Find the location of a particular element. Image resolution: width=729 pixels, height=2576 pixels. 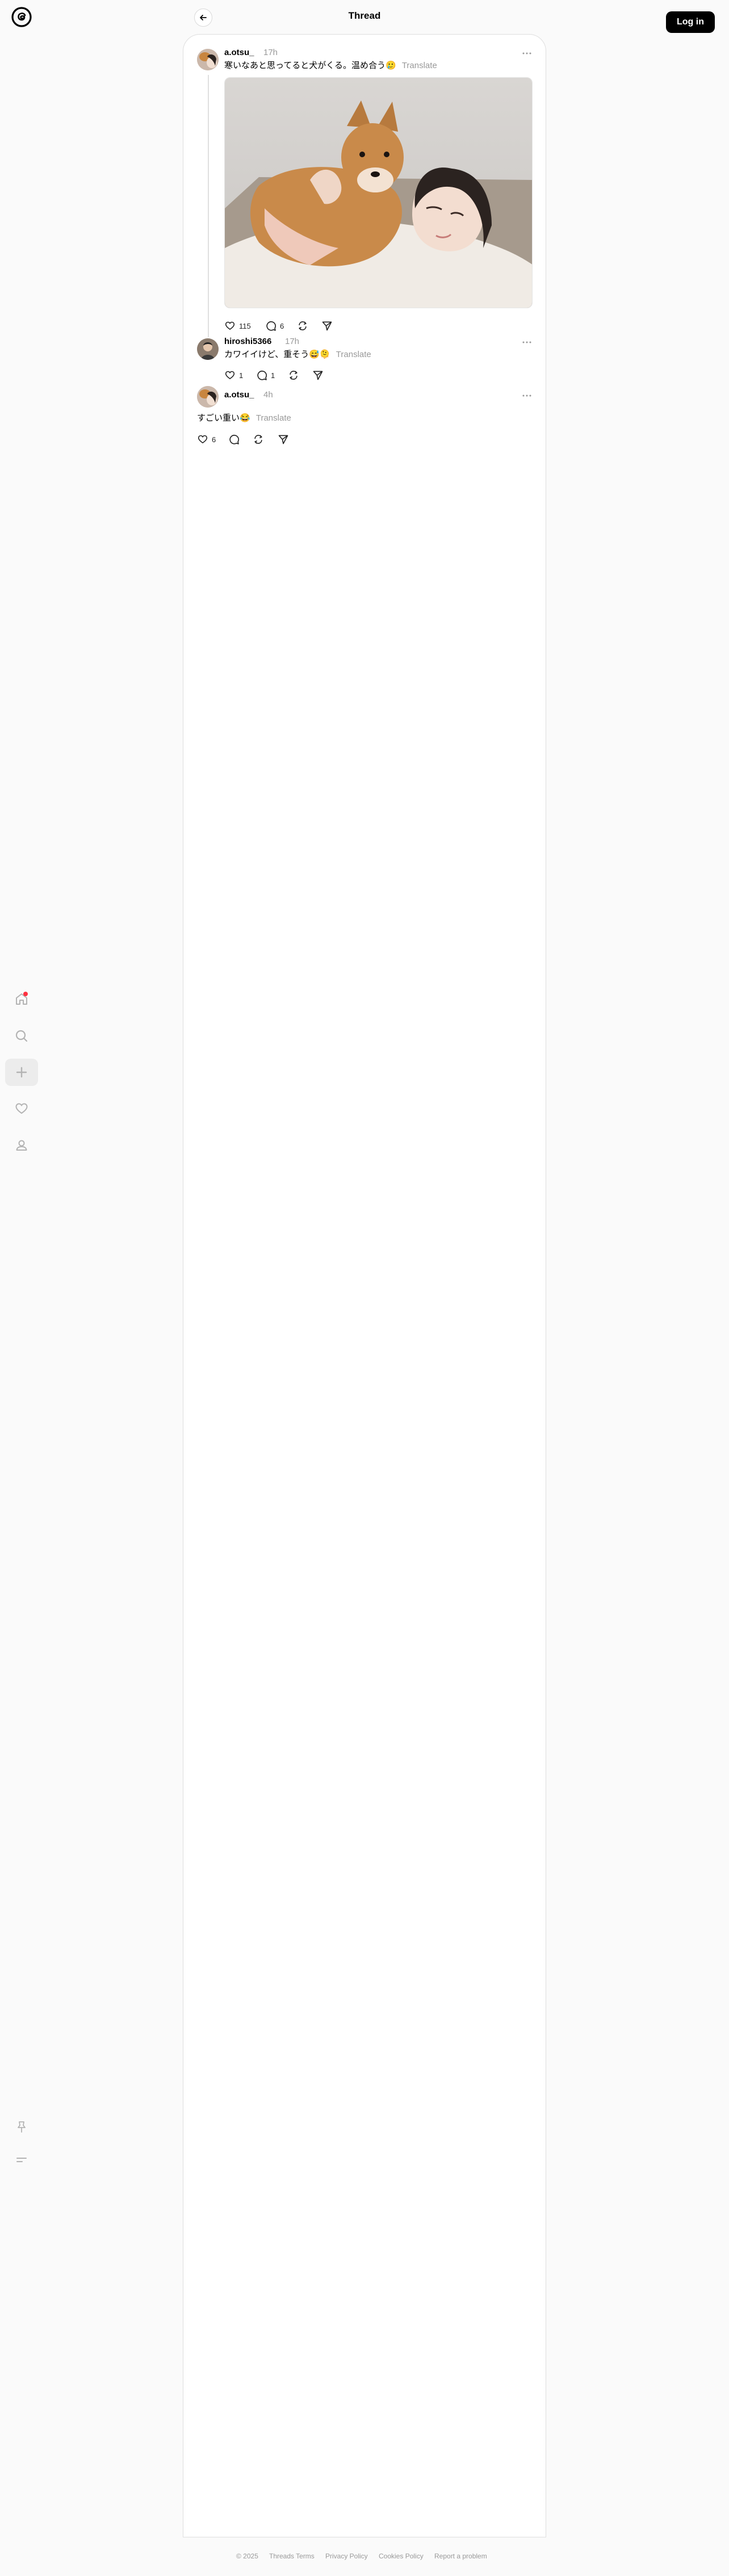

post-image is located at coordinates (378, 192).